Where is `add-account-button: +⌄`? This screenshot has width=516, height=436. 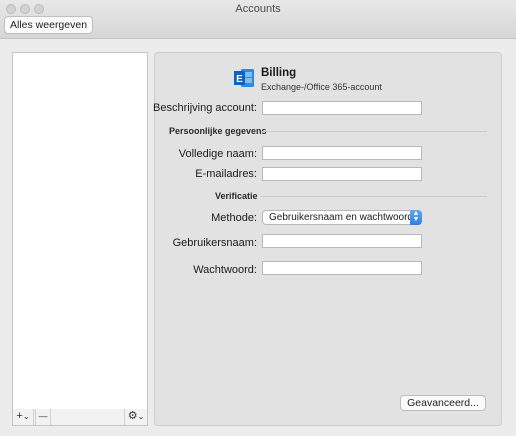 add-account-button: +⌄ is located at coordinates (23, 417).